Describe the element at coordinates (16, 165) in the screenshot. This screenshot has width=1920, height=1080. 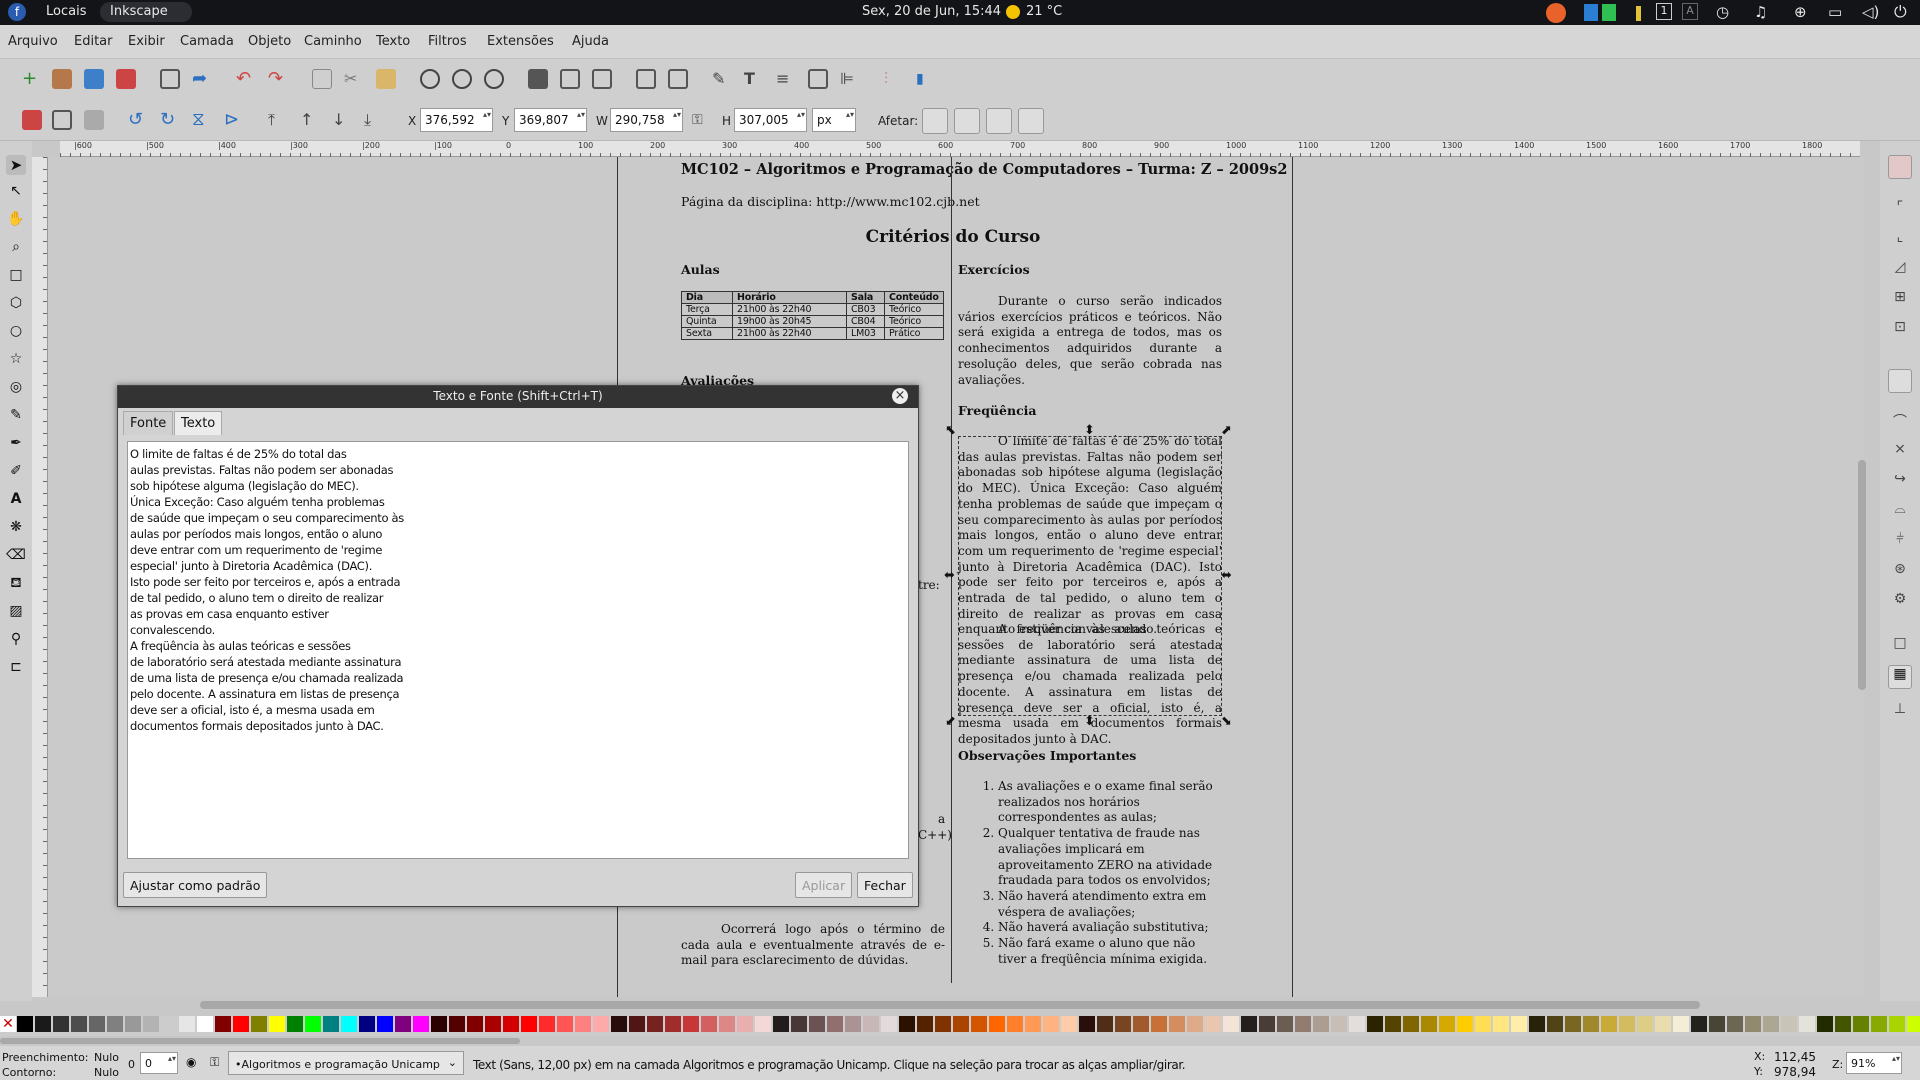
I see `selector-tool-icon: ➤` at that location.